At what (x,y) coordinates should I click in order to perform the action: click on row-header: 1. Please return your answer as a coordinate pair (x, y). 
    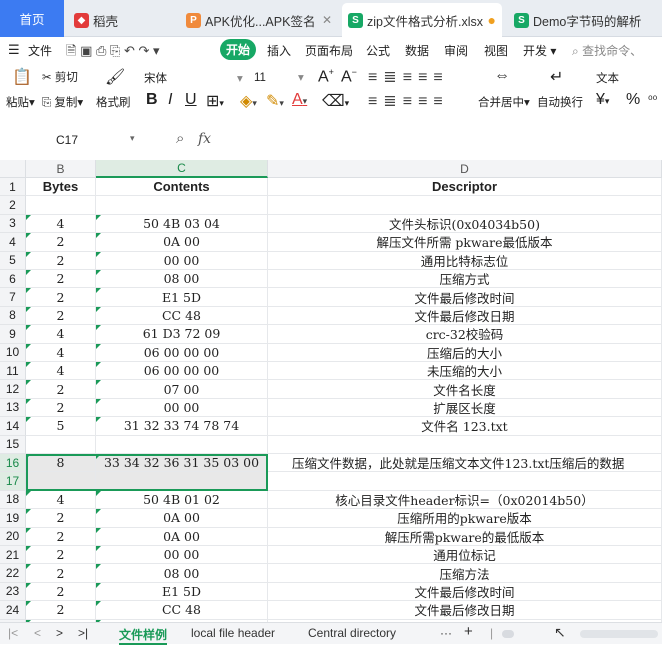
    Looking at the image, I should click on (13, 187).